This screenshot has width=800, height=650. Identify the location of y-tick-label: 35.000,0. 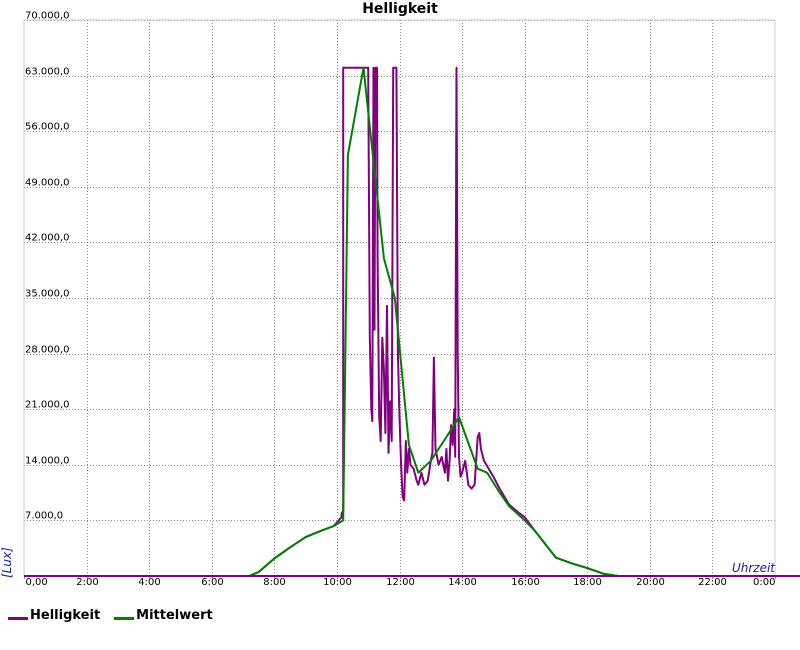
(47, 294).